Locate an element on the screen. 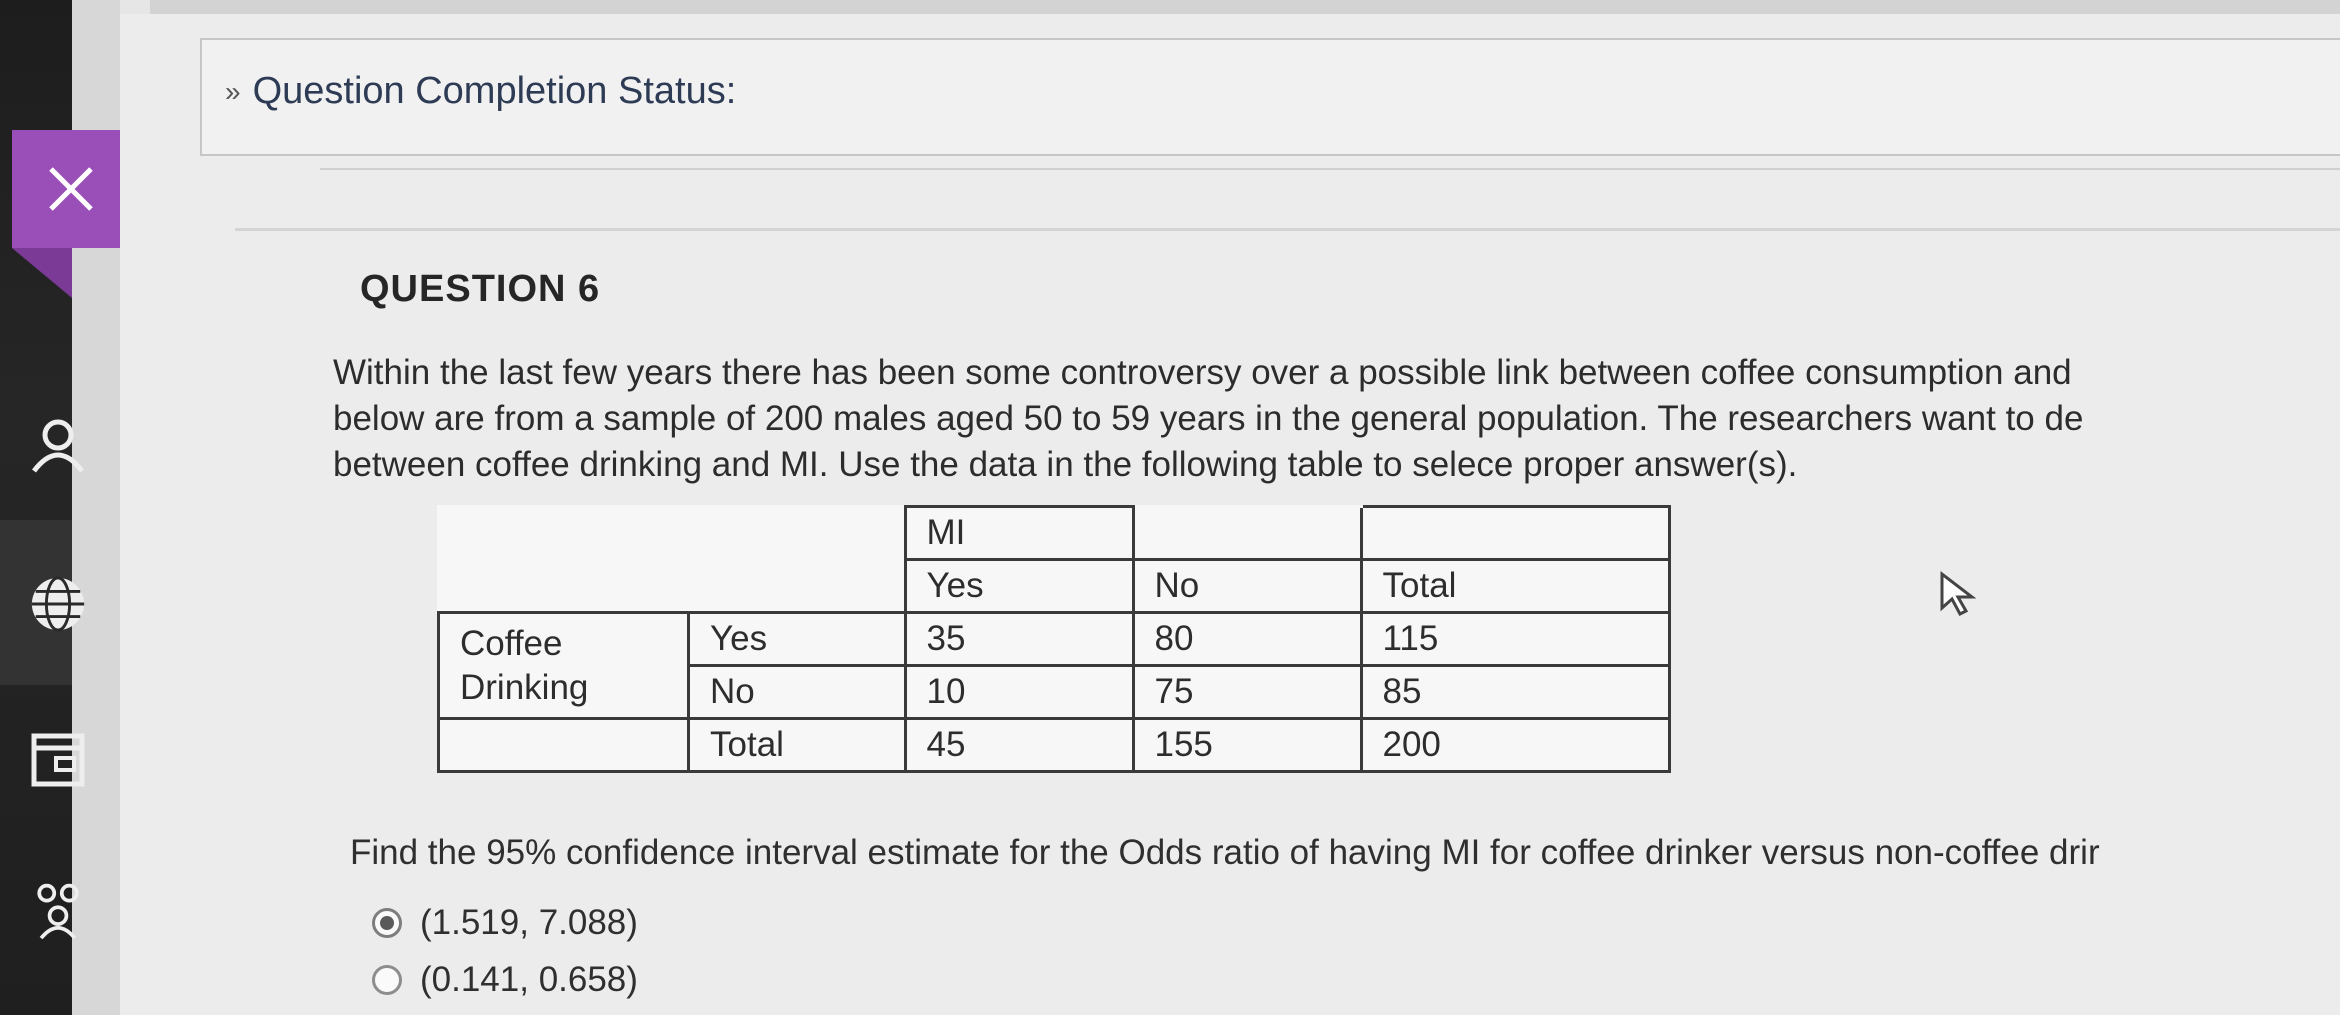 This screenshot has width=2340, height=1015. table-row: Total 45 155 200 is located at coordinates (1054, 745).